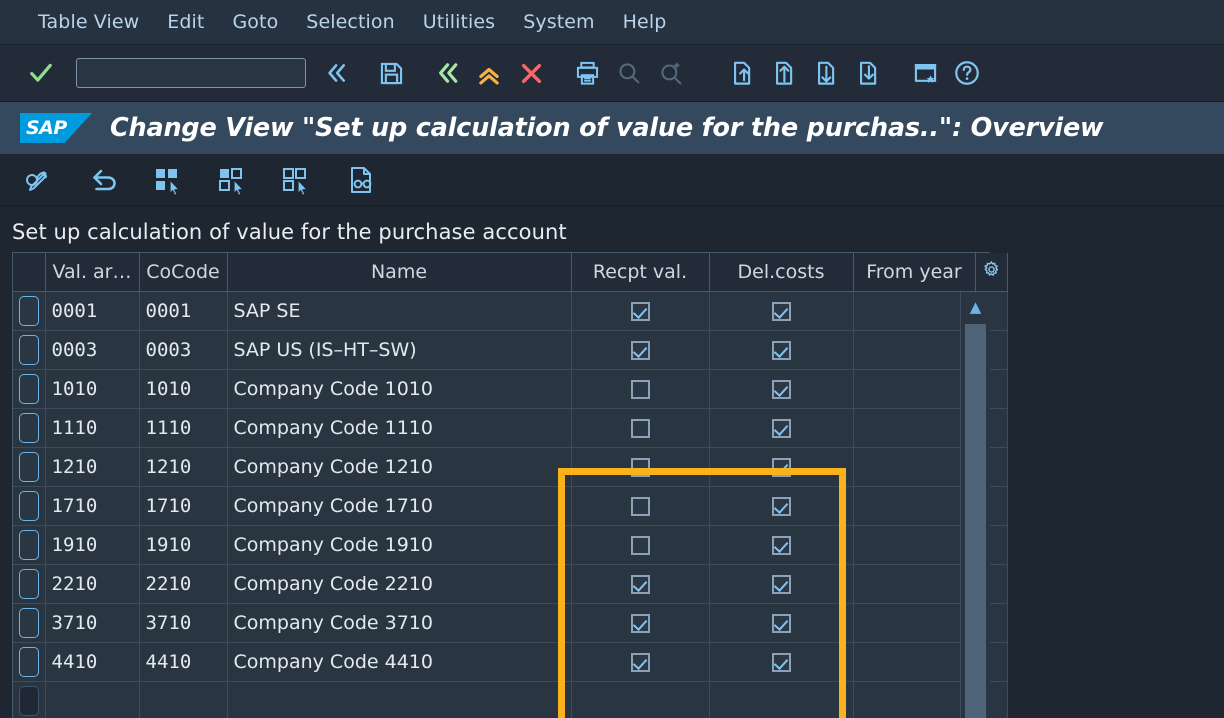 The width and height of the screenshot is (1224, 718). I want to click on cell-val-area: 0001, so click(92, 311).